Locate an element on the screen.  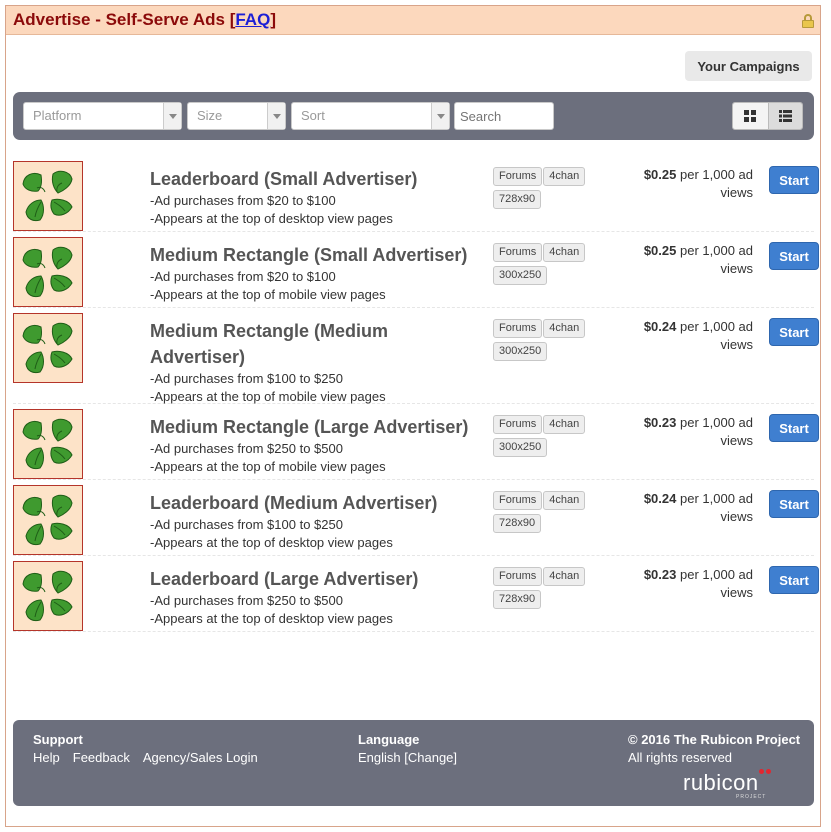
grid-view-button is located at coordinates (750, 116).